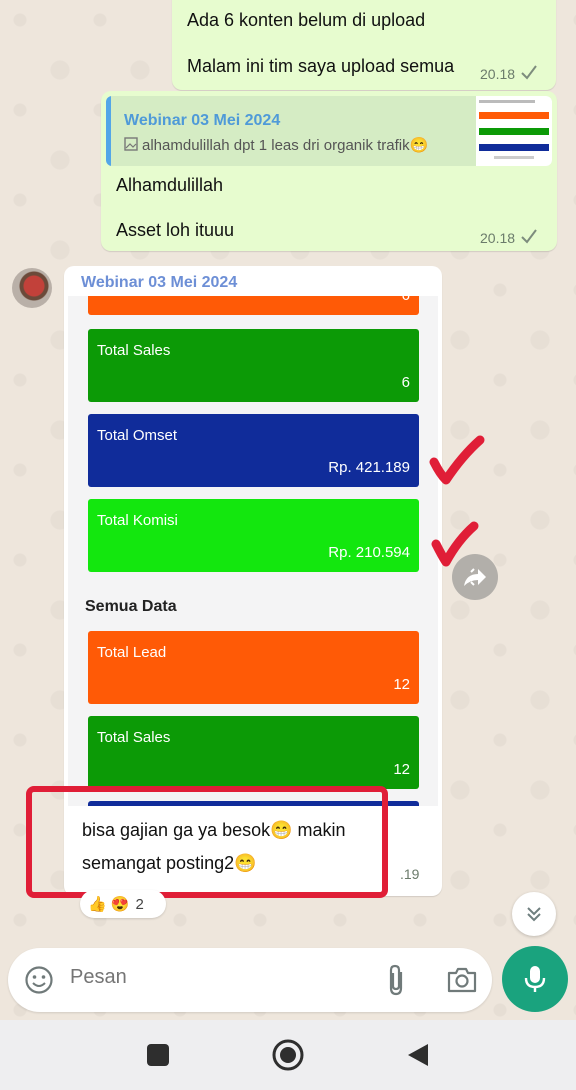 The image size is (576, 1090). I want to click on annotation-check-icon, so click(457, 460).